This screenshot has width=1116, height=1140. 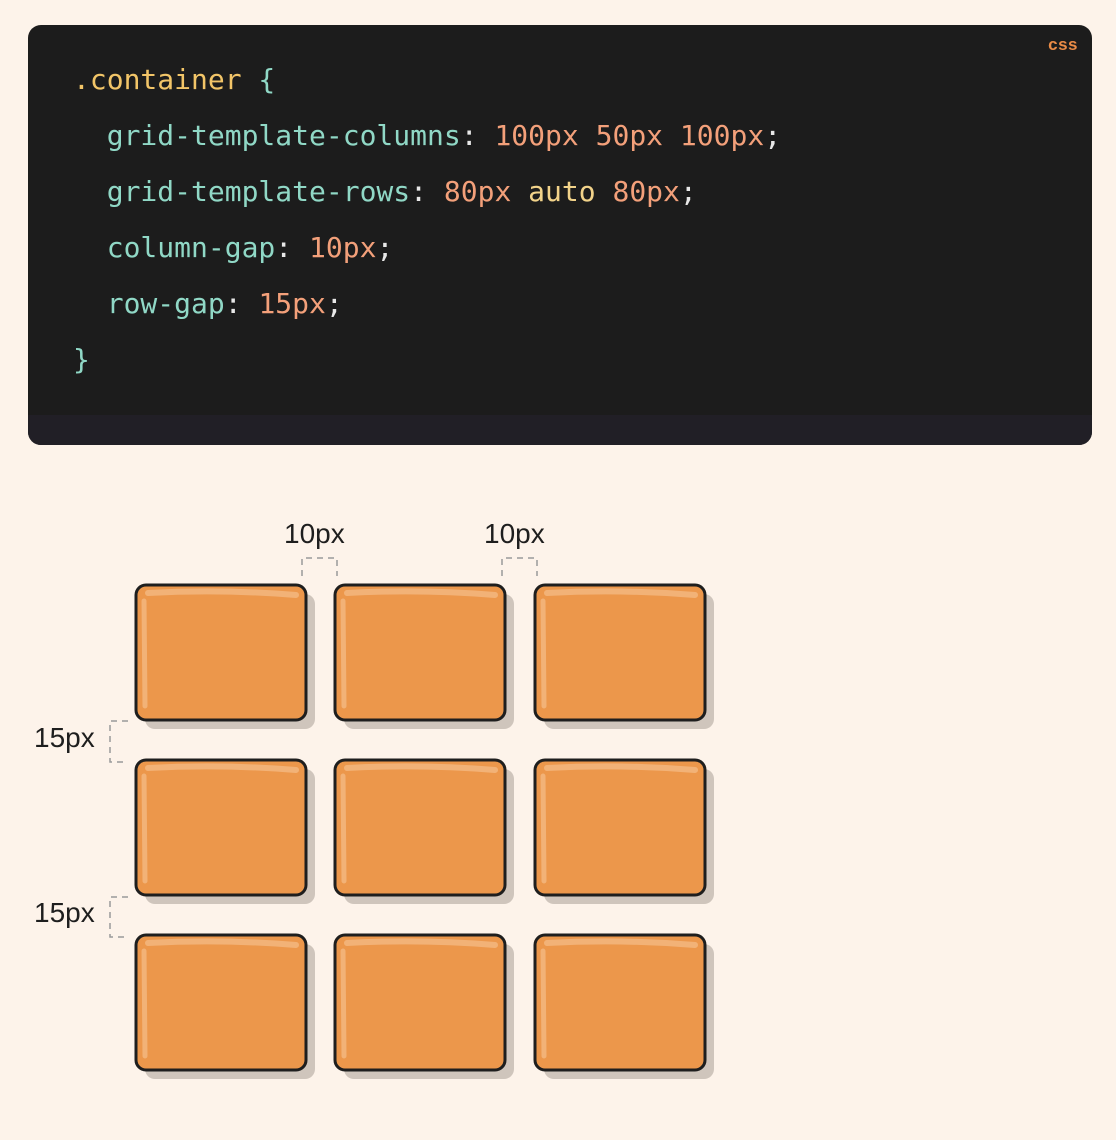 I want to click on code-token: auto, so click(x=562, y=191).